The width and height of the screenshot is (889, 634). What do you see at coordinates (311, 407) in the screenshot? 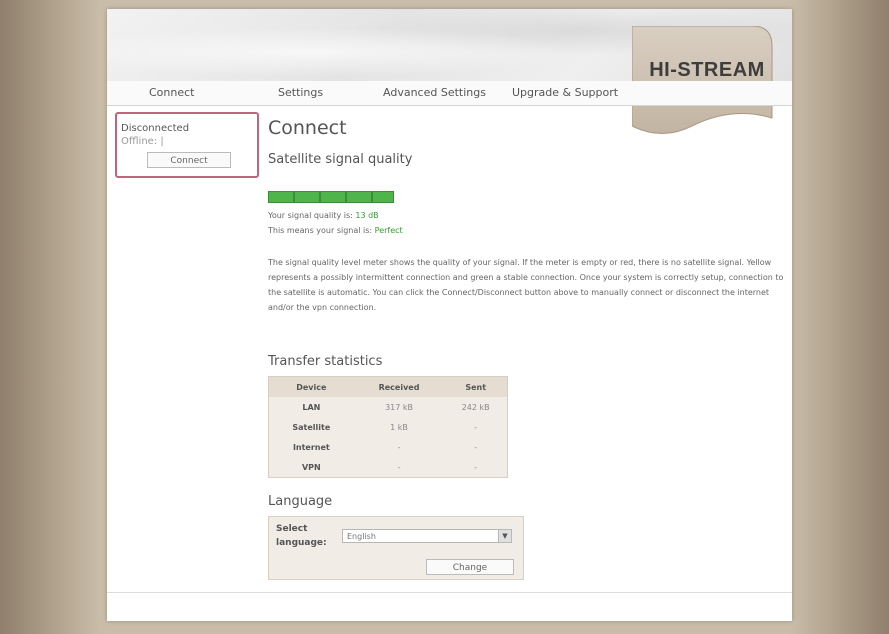
I see `cell-device: LAN` at bounding box center [311, 407].